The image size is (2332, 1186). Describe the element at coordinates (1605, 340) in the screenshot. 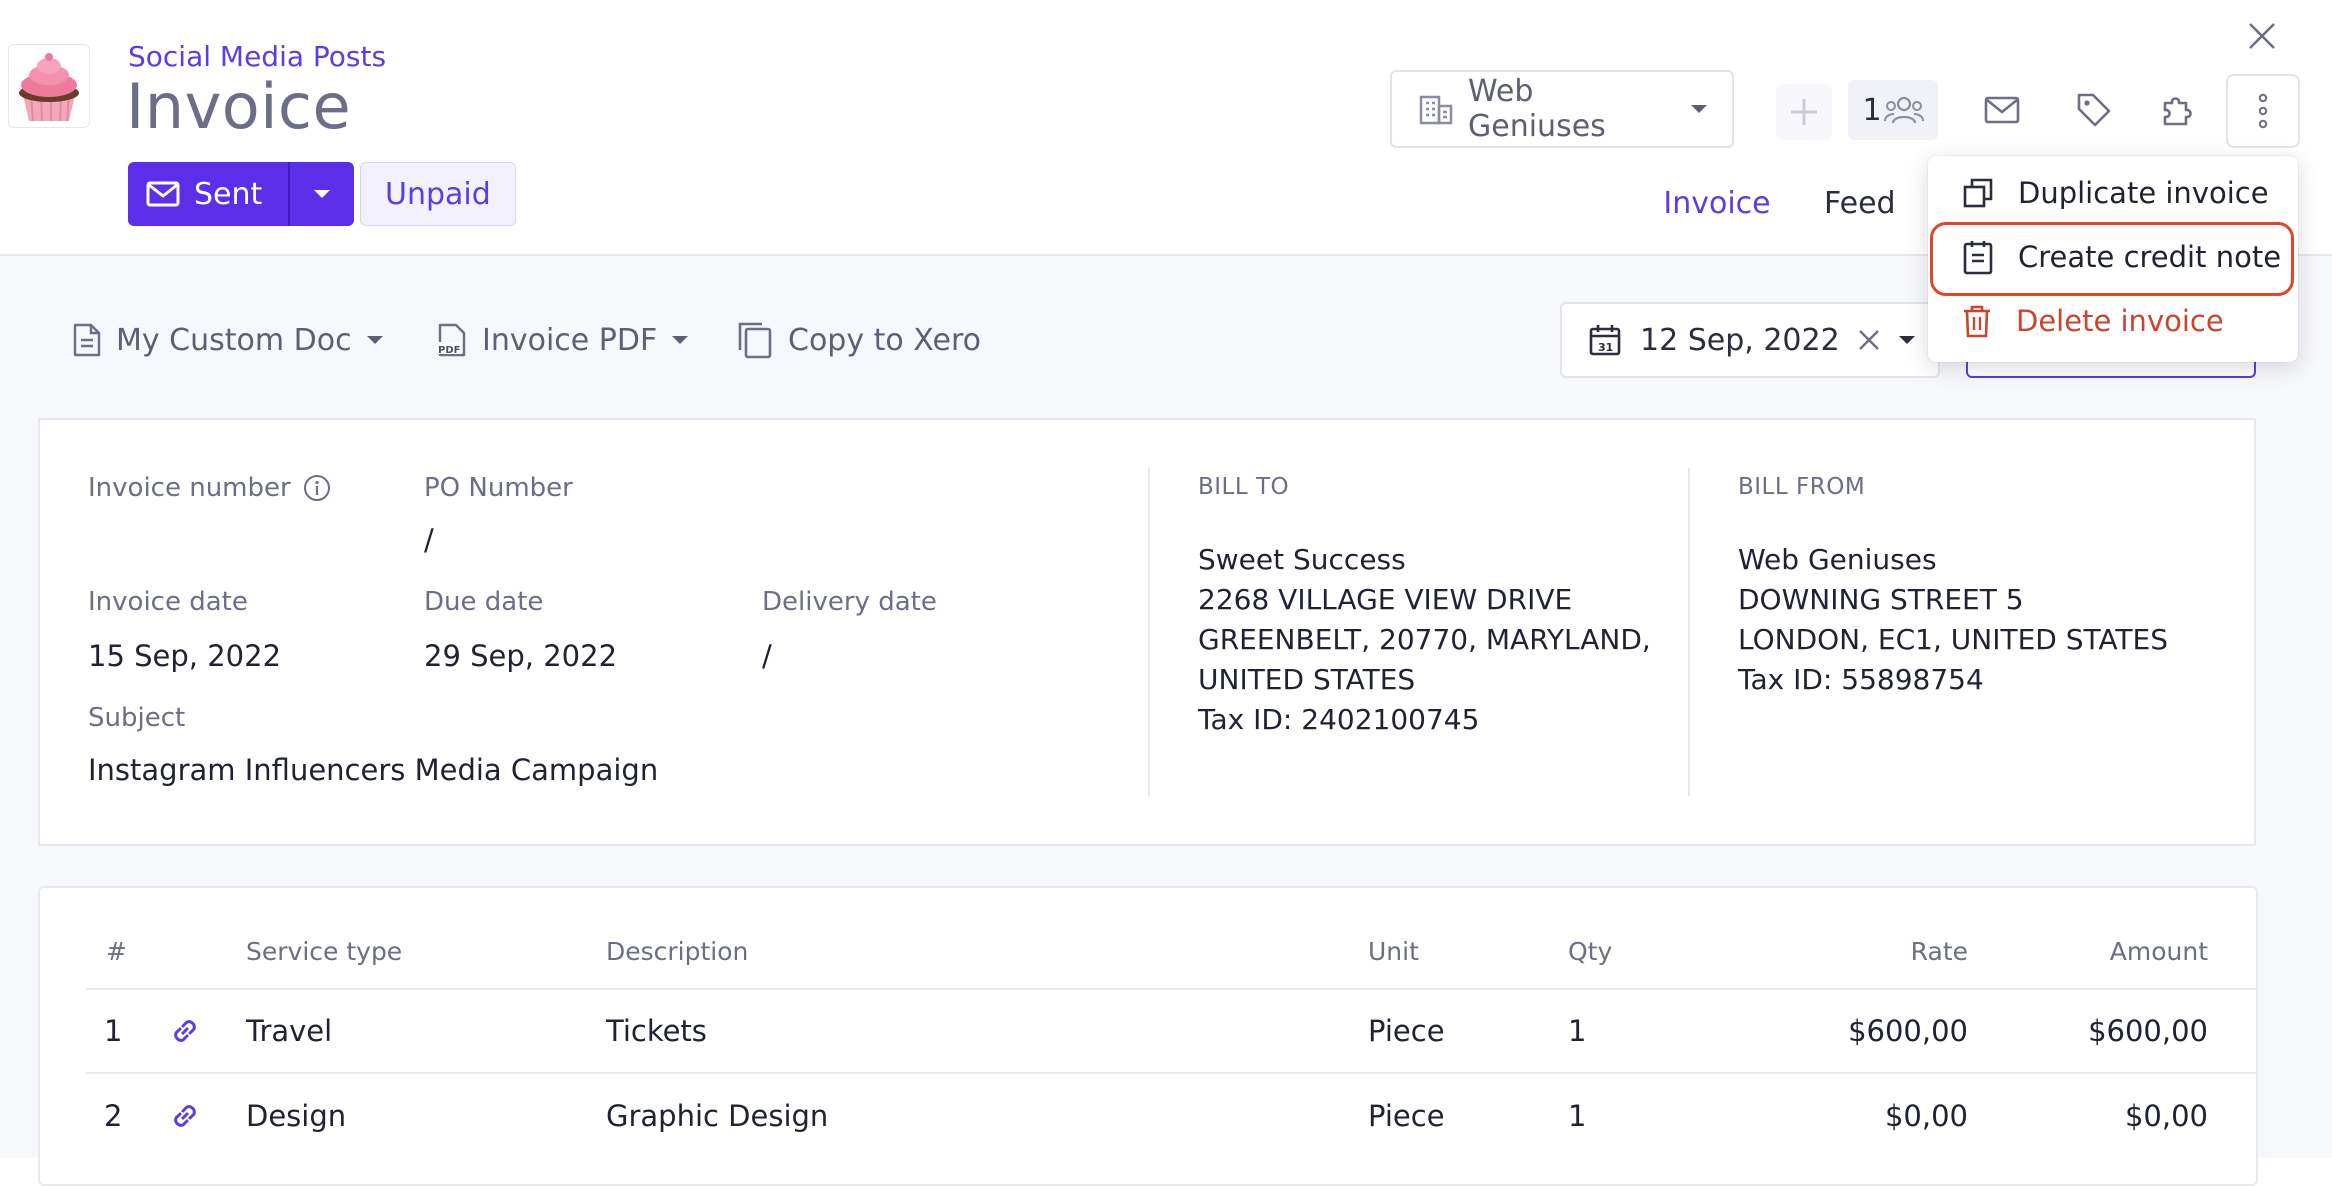

I see `calendar-icon: 31` at that location.